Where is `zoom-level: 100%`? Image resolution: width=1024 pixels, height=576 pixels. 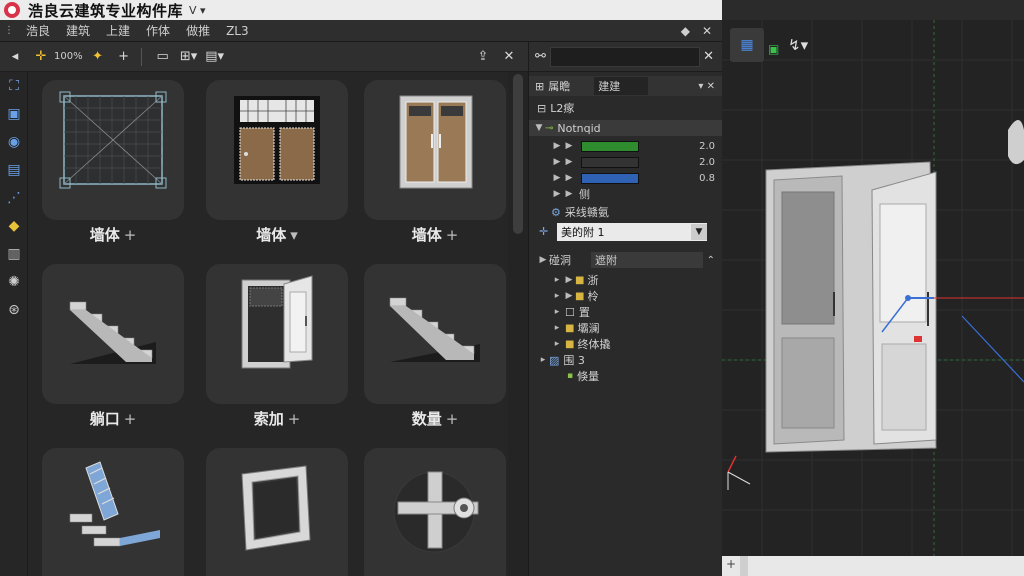
zoom-level: 100% is located at coordinates (68, 56).